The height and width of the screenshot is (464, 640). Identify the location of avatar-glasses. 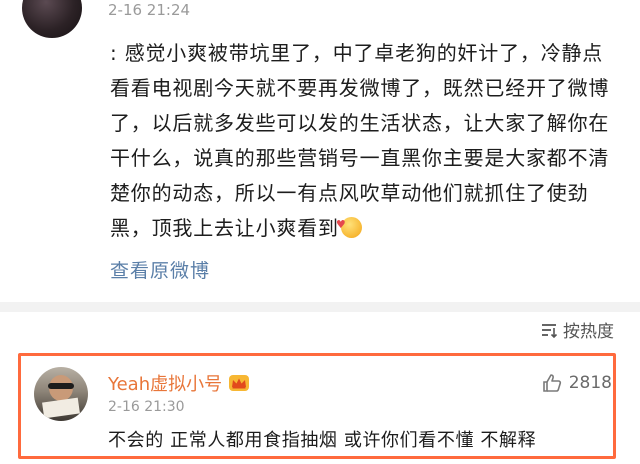
(61, 386).